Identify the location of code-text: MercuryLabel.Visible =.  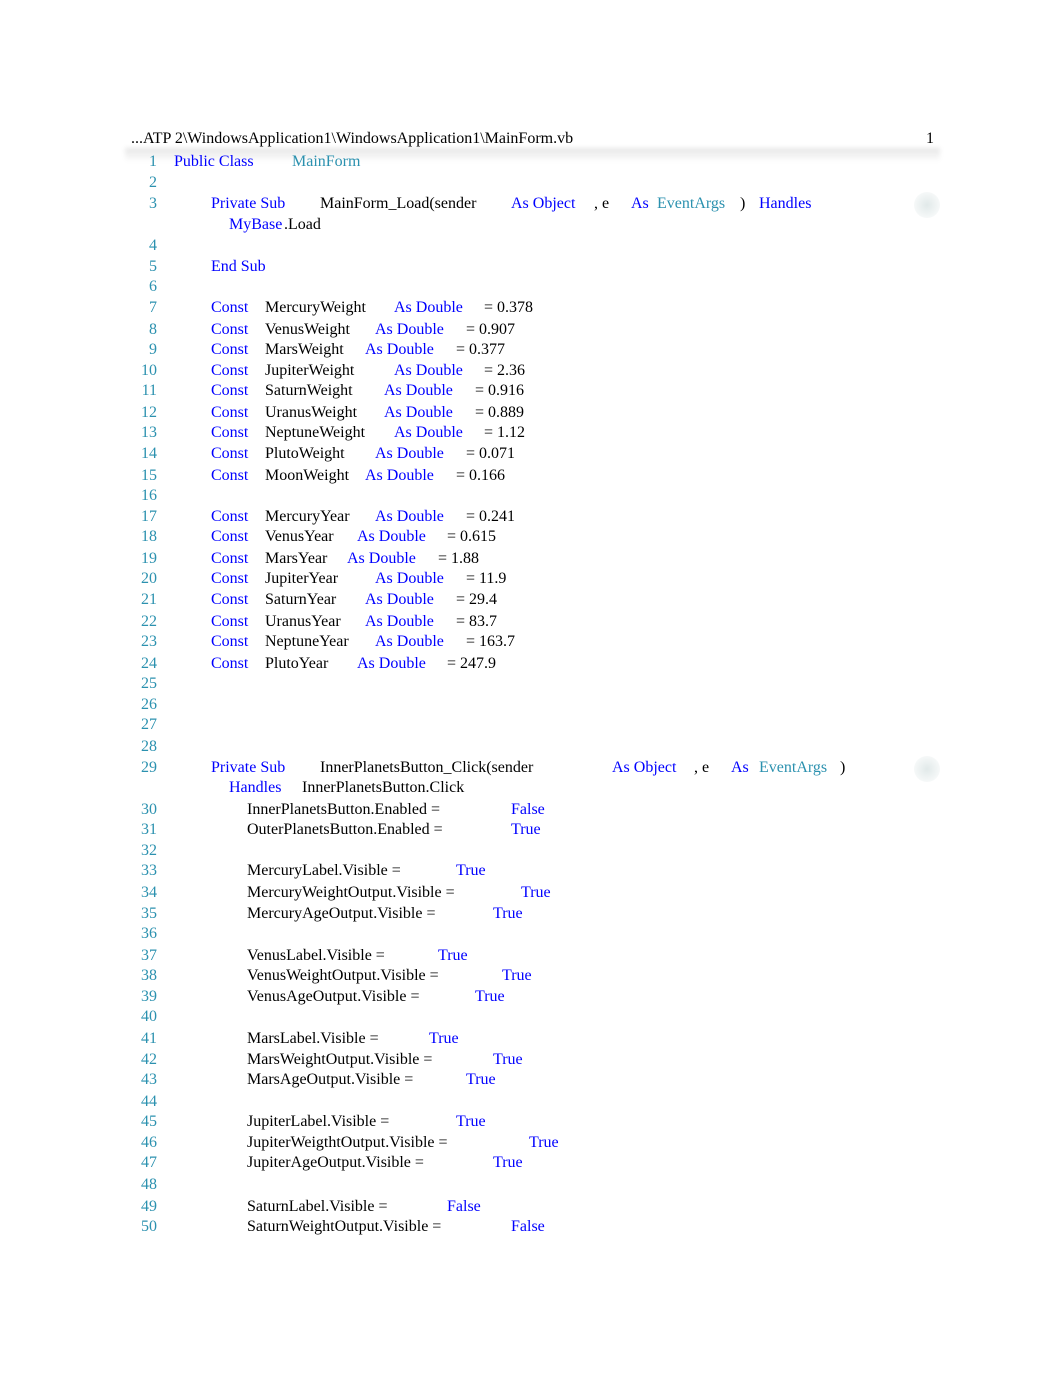
(324, 870).